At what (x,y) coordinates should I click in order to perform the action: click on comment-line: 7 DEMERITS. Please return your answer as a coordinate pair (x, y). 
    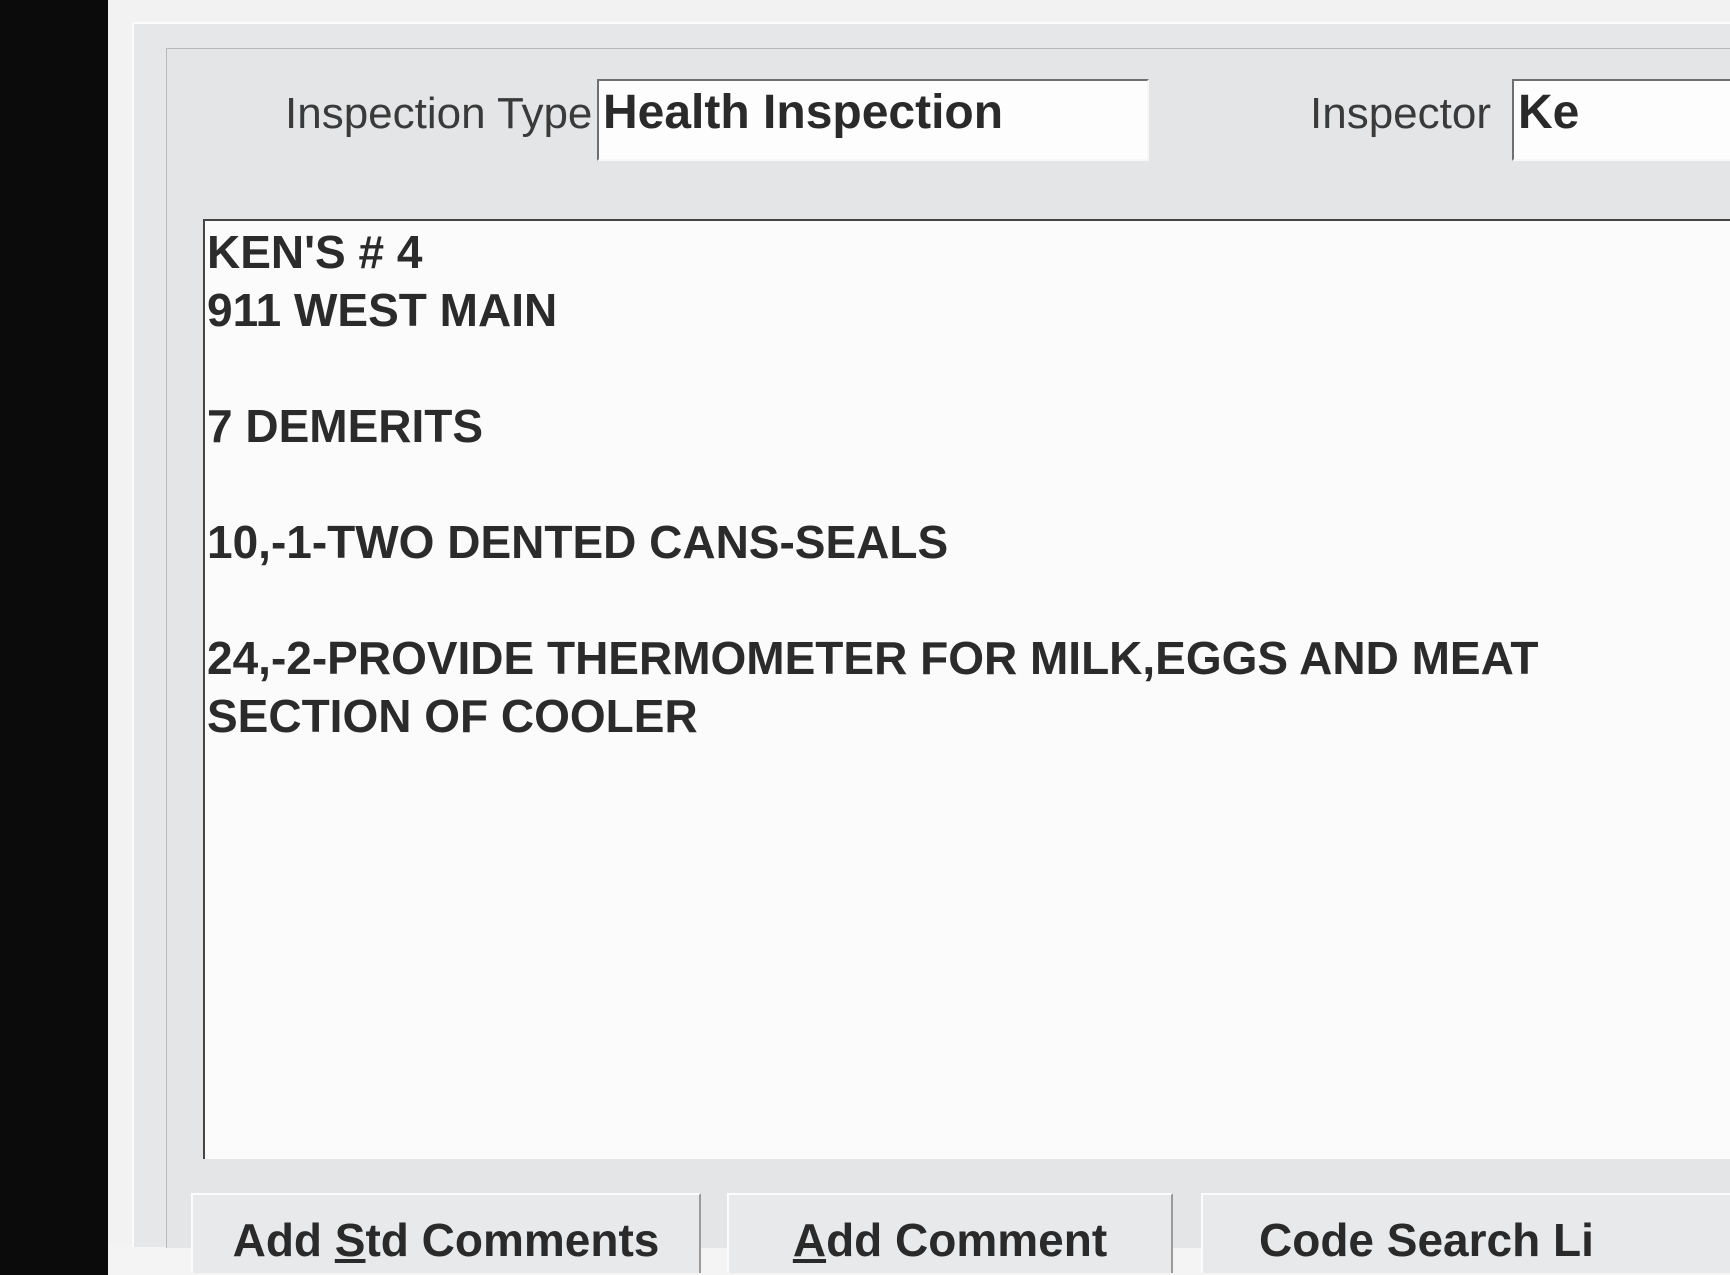
    Looking at the image, I should click on (345, 426).